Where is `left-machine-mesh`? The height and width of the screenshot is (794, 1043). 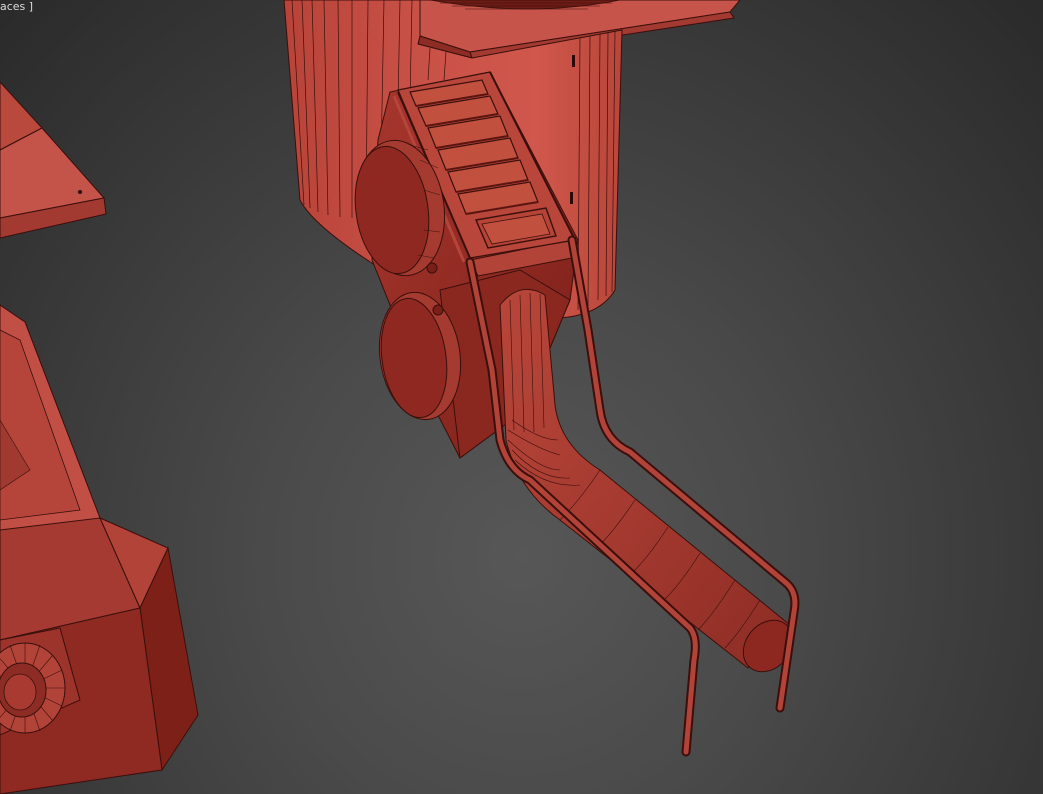
left-machine-mesh is located at coordinates (99, 549).